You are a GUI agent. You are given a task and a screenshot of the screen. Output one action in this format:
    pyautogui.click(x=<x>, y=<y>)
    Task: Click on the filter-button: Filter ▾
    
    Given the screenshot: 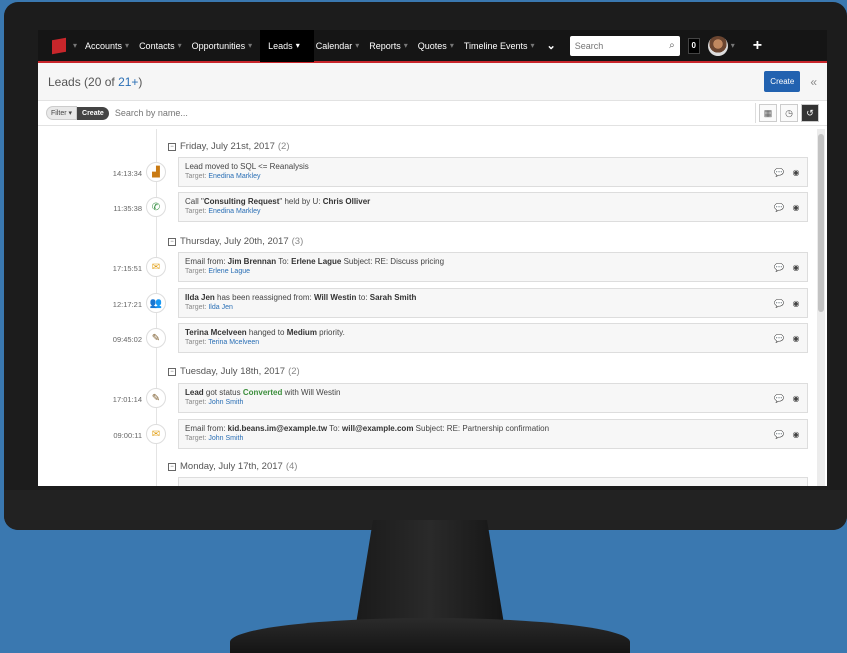 What is the action you would take?
    pyautogui.click(x=62, y=113)
    